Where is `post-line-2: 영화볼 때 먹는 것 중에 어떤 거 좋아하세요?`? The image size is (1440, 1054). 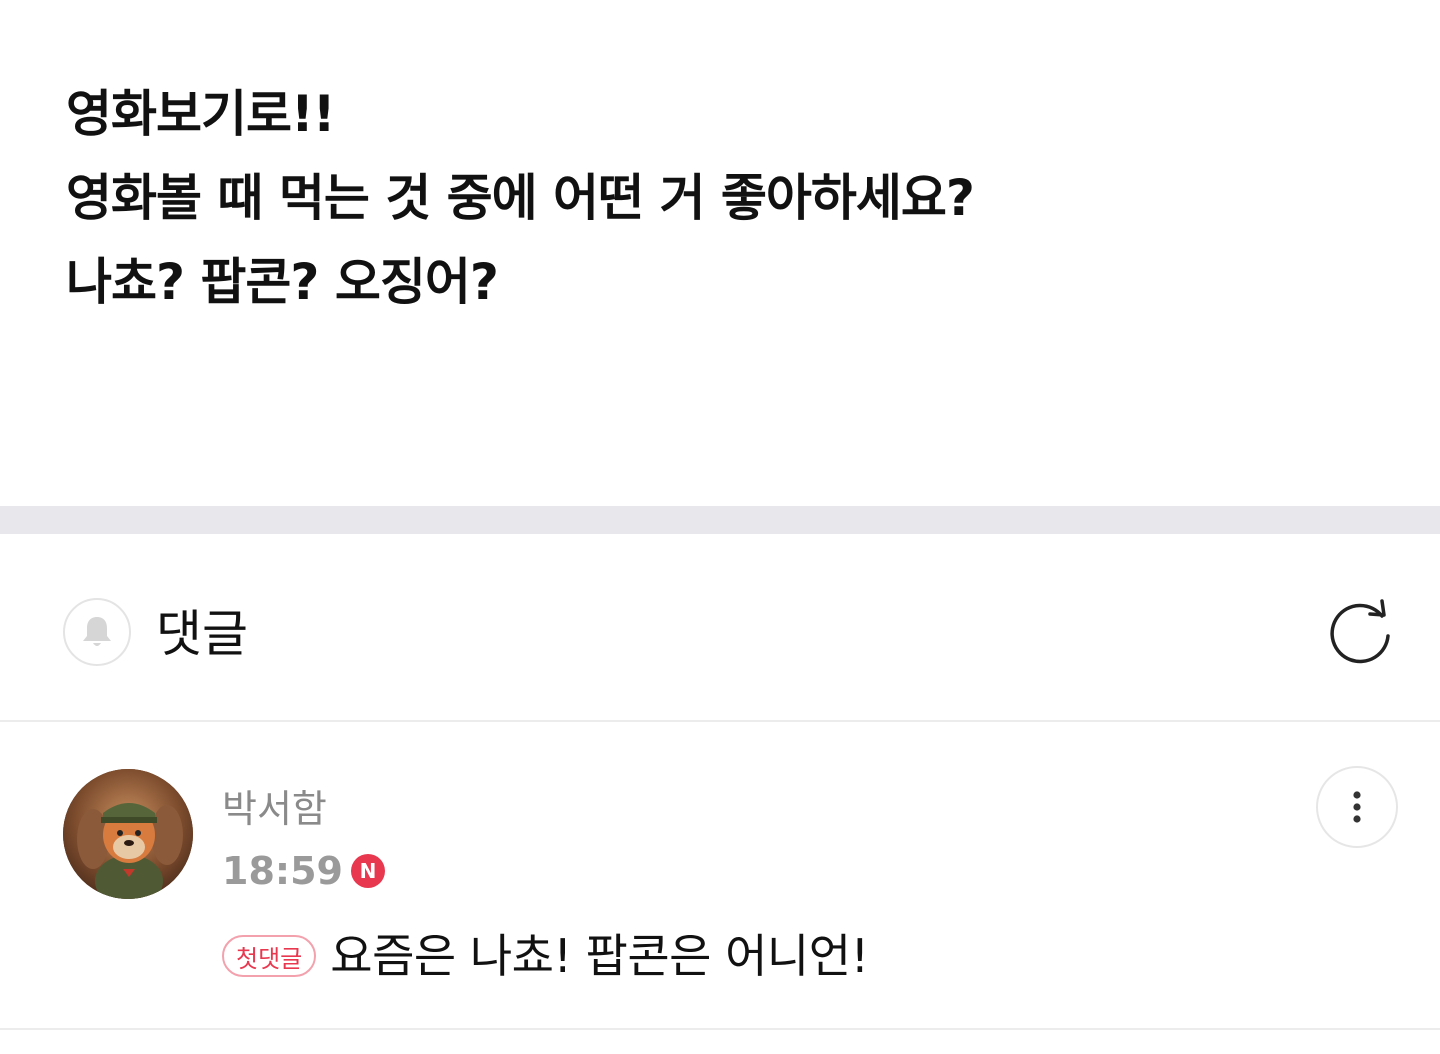 post-line-2: 영화볼 때 먹는 것 중에 어떤 거 좋아하세요? is located at coordinates (520, 198).